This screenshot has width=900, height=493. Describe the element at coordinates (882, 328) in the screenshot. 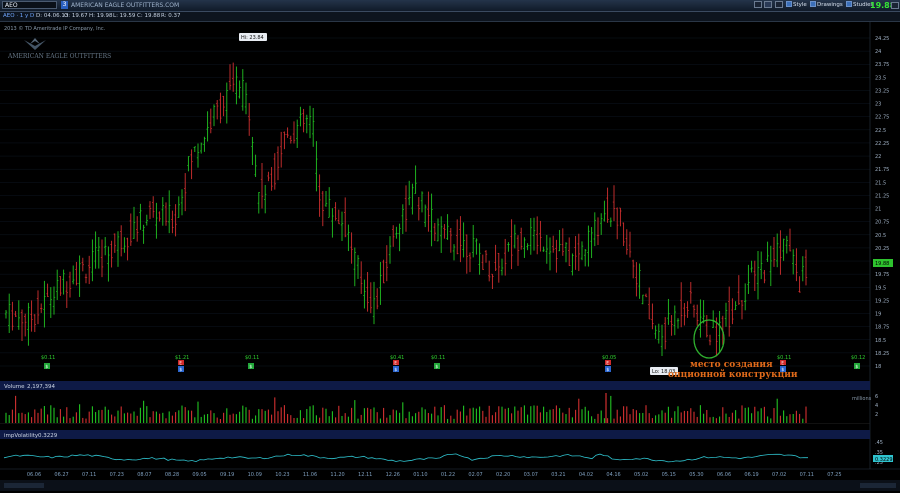

I see `price-tick-label: 18.75` at that location.